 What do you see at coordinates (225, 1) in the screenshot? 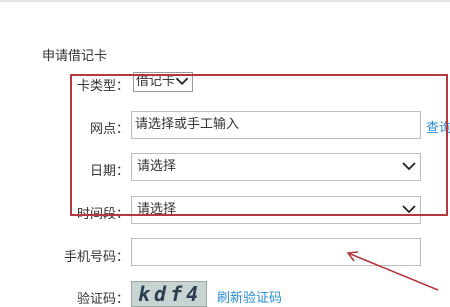
I see `top-divider` at bounding box center [225, 1].